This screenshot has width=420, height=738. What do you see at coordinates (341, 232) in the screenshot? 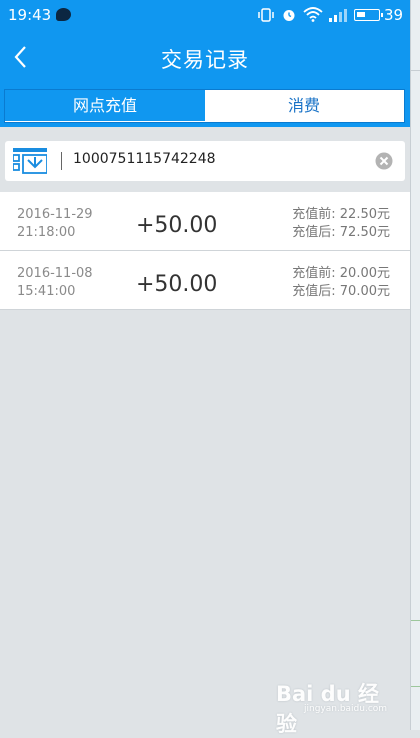
I see `balance-after: 充值后: 72.50元` at bounding box center [341, 232].